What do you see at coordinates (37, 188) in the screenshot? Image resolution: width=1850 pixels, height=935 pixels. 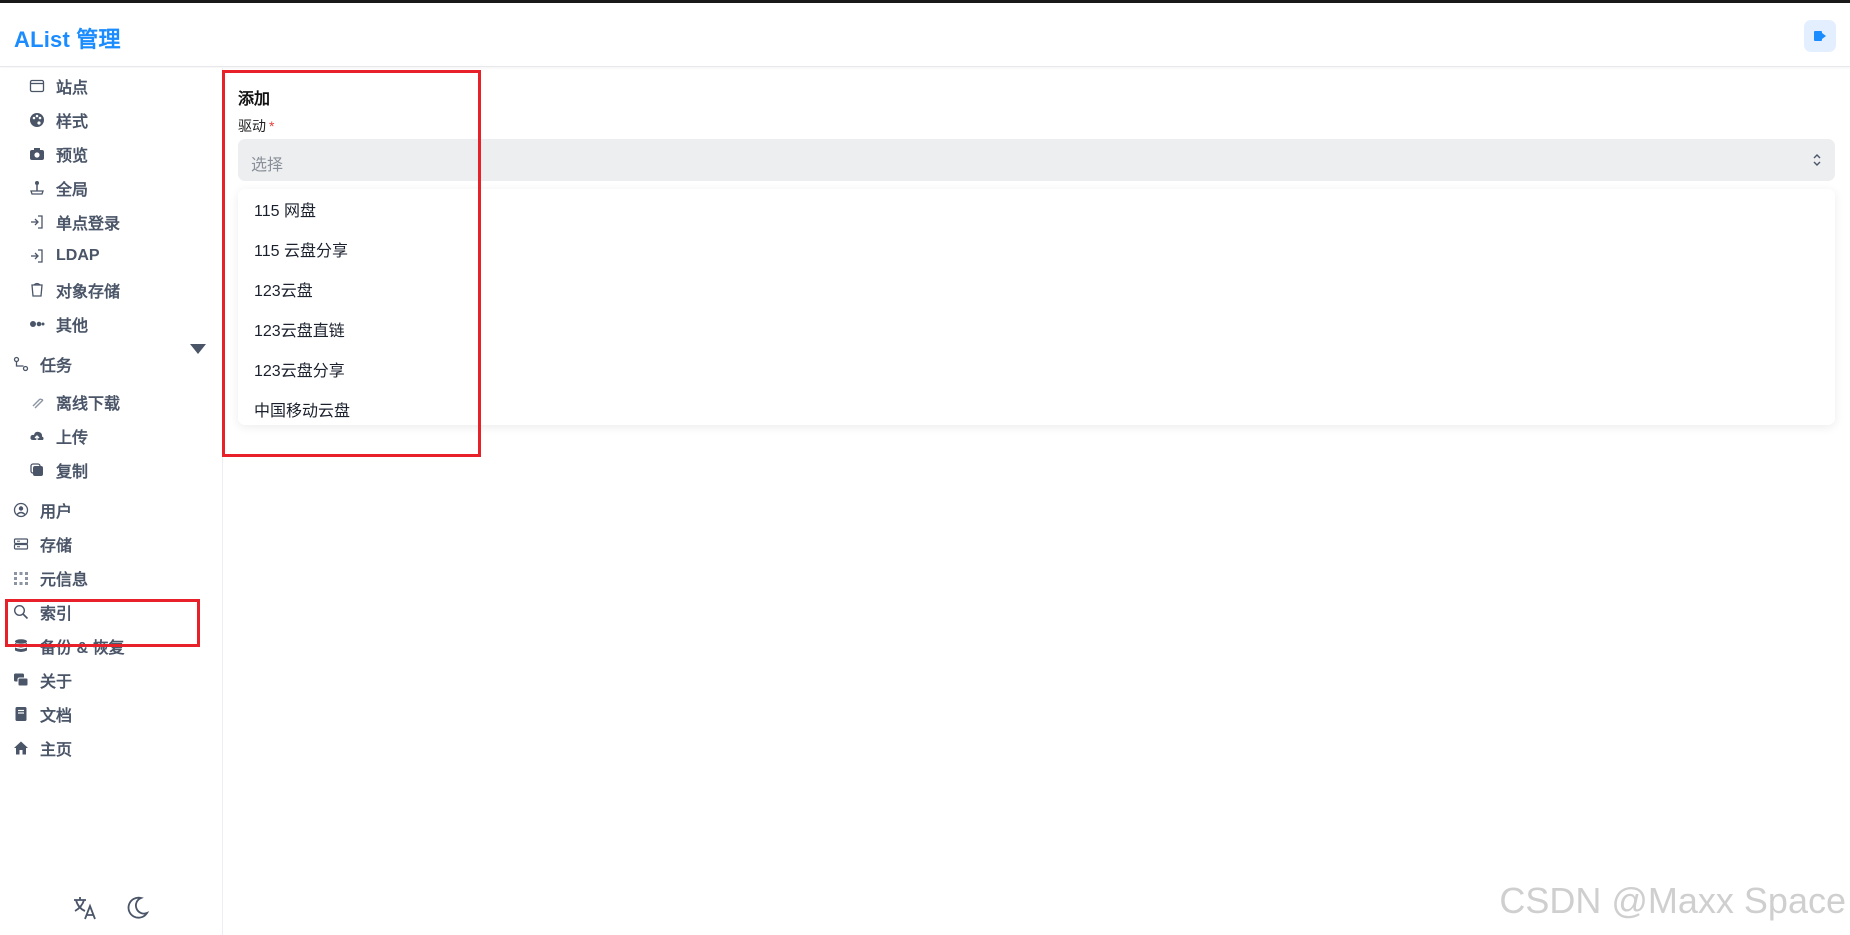 I see `joystick-icon` at bounding box center [37, 188].